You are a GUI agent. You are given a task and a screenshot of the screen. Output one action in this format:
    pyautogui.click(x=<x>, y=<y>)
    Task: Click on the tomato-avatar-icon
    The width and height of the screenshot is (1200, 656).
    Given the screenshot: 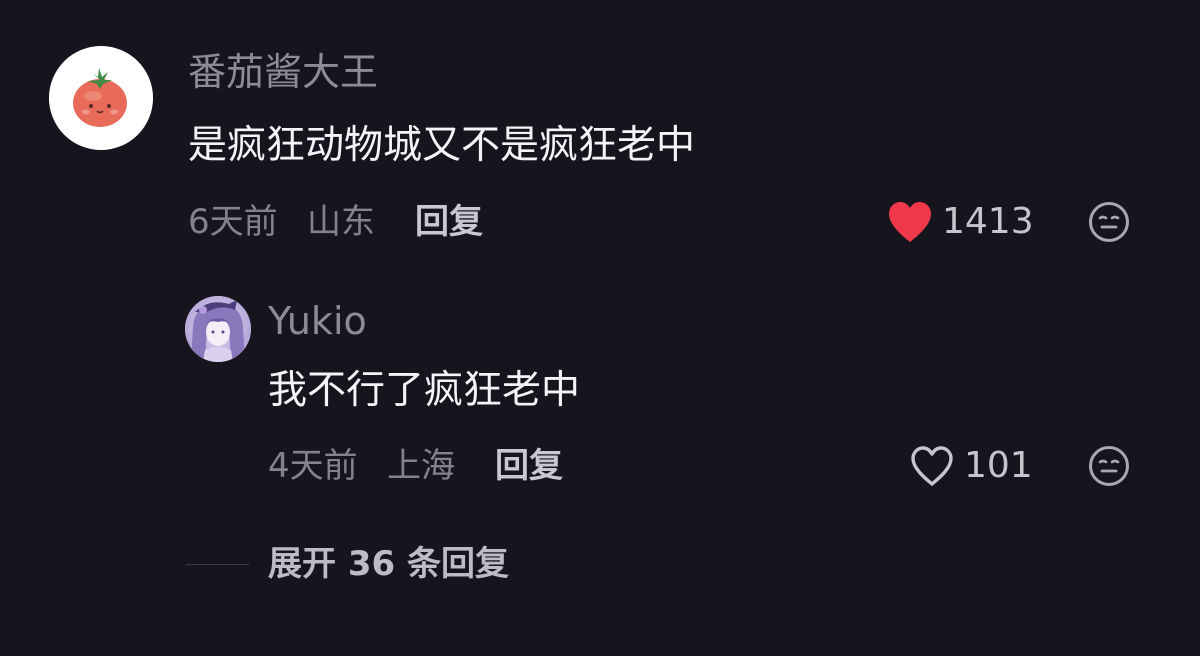 What is the action you would take?
    pyautogui.click(x=101, y=98)
    